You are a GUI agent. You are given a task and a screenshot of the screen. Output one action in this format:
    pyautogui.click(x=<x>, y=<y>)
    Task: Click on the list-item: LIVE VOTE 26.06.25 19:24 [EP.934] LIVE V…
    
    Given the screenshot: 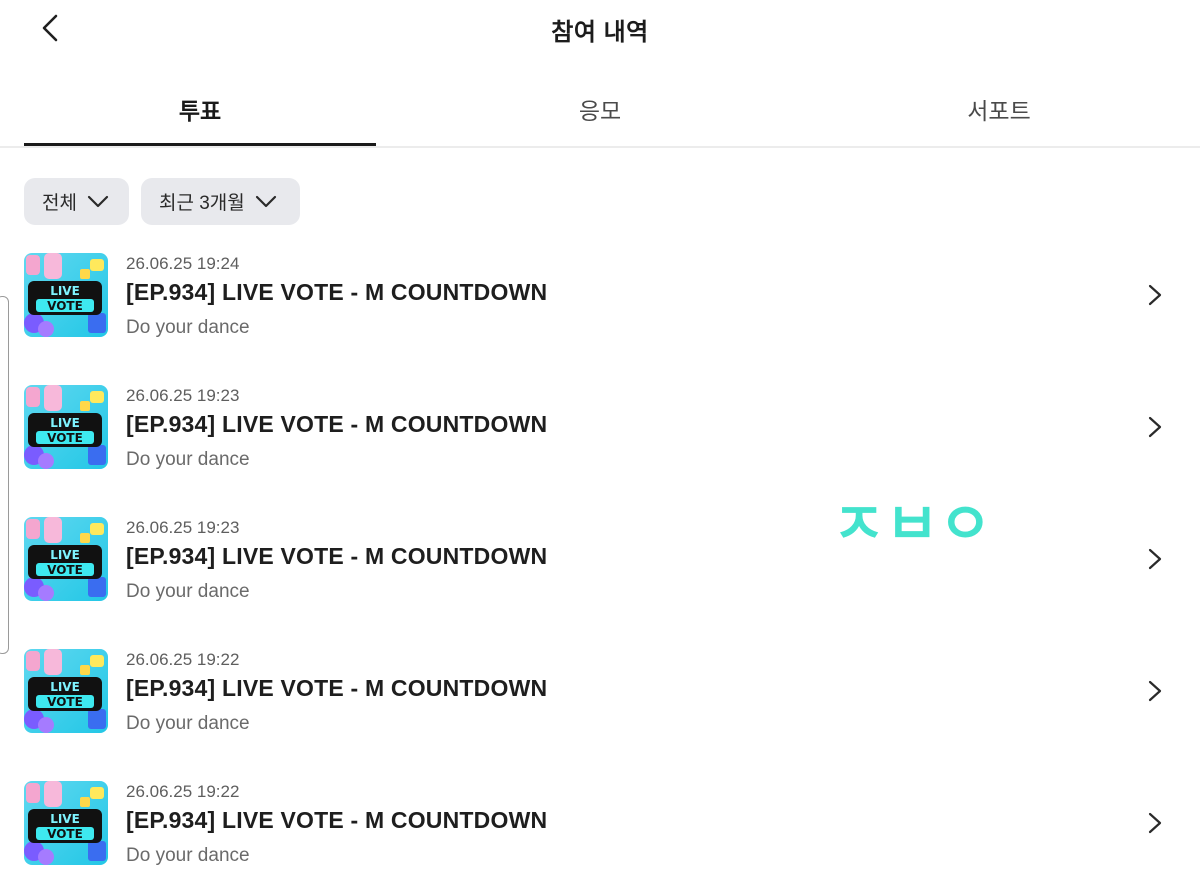 What is the action you would take?
    pyautogui.click(x=600, y=308)
    